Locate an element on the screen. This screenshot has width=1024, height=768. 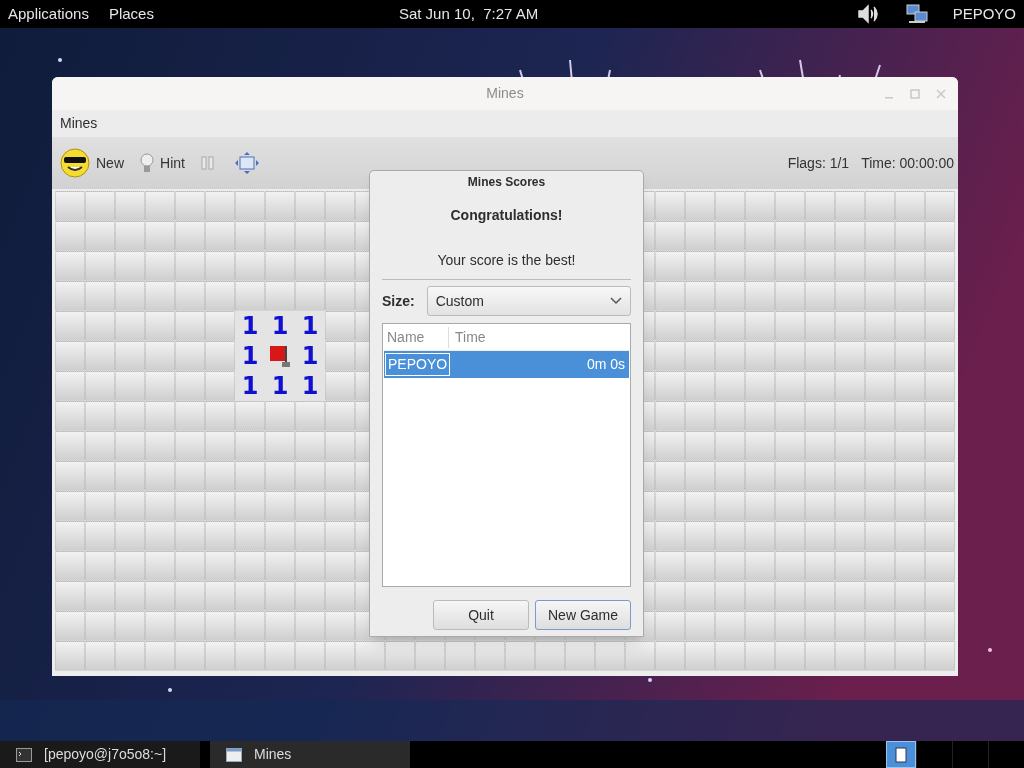
clock: Sat Jun 10, 7:27 AM is located at coordinates (468, 14).